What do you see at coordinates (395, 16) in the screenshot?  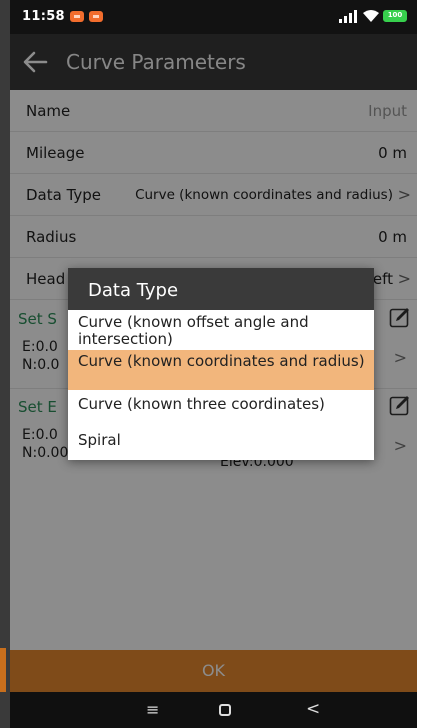 I see `battery-icon: 100` at bounding box center [395, 16].